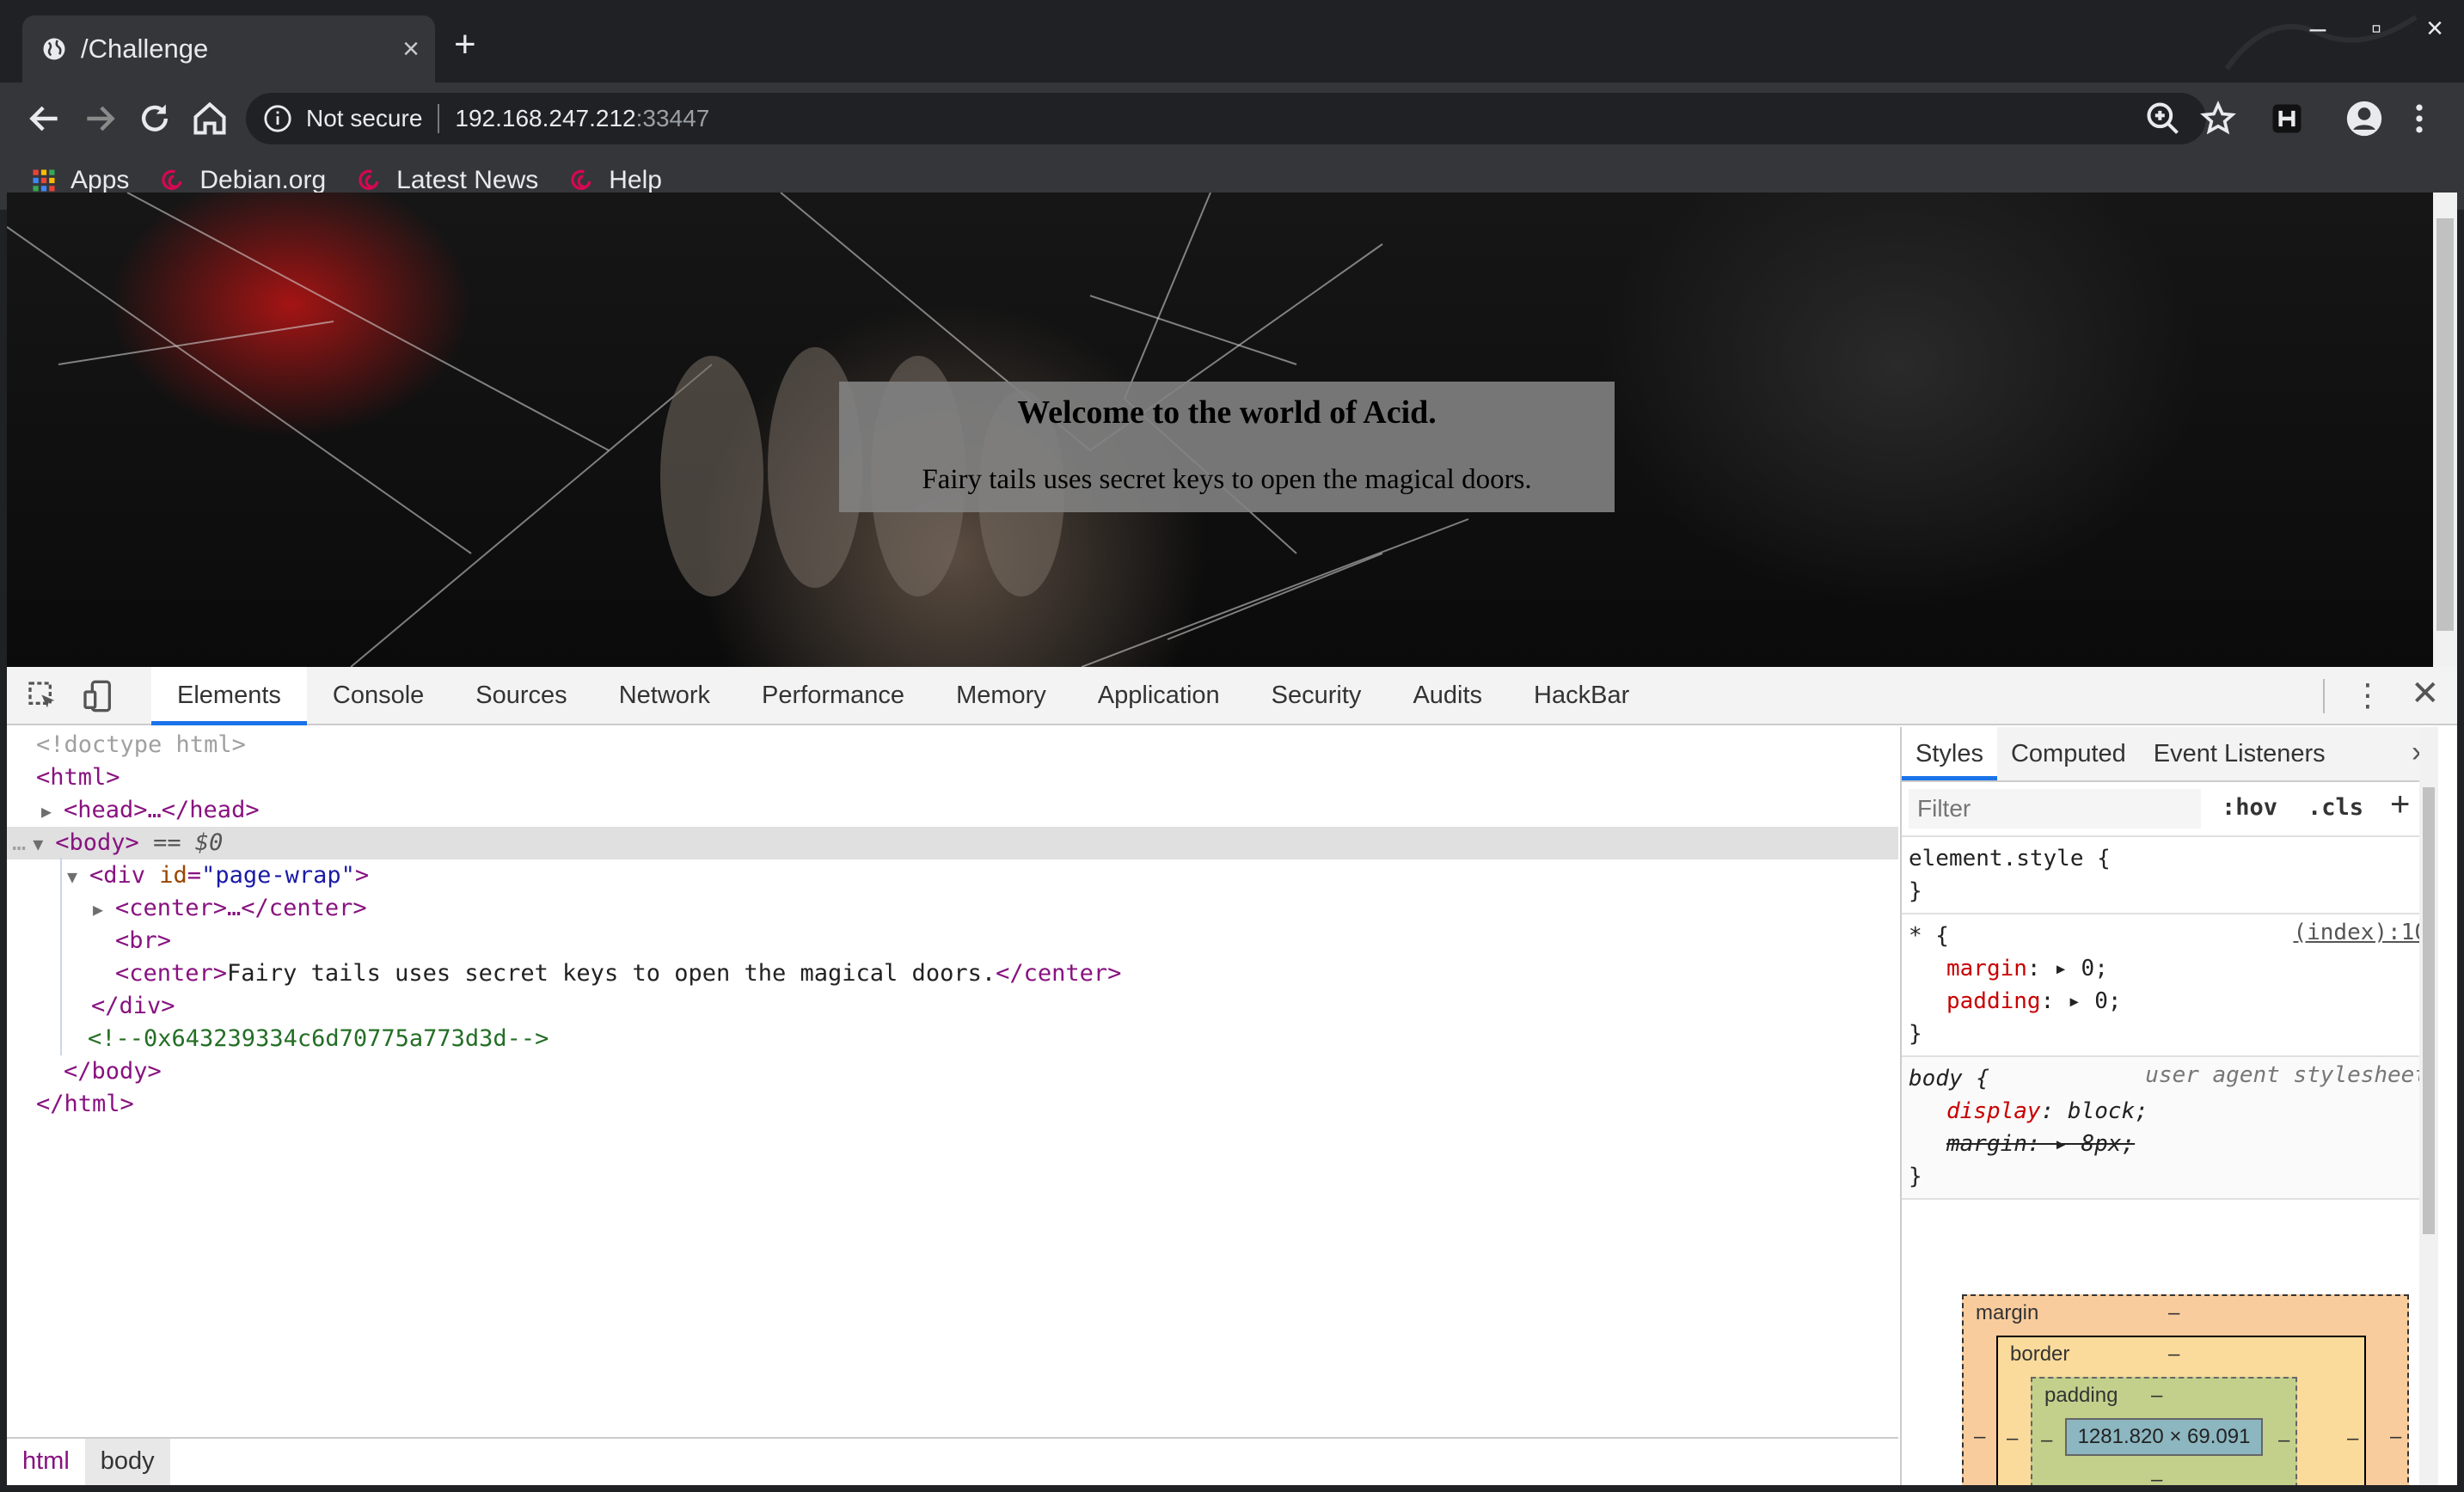  What do you see at coordinates (447, 181) in the screenshot?
I see `bookmark-latest-news: Latest News` at bounding box center [447, 181].